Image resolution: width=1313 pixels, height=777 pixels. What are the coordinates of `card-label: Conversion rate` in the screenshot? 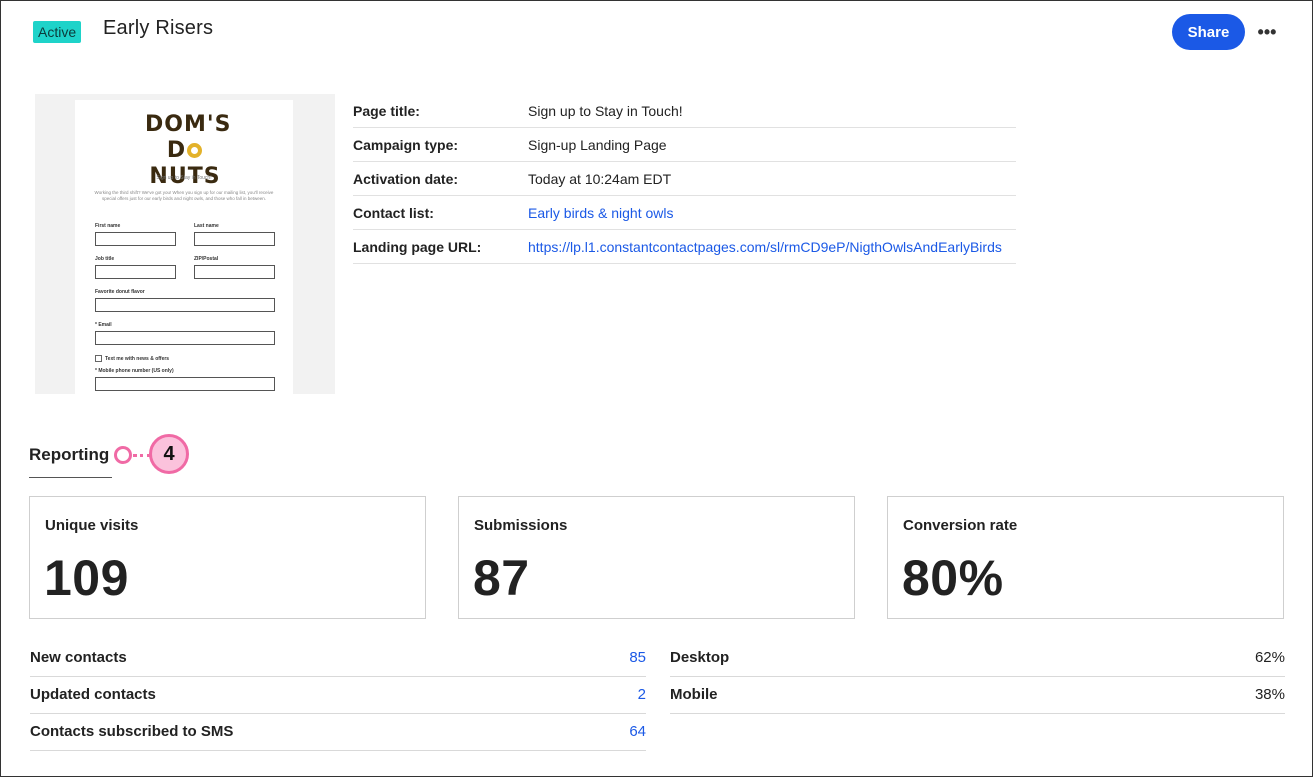 It's located at (960, 525).